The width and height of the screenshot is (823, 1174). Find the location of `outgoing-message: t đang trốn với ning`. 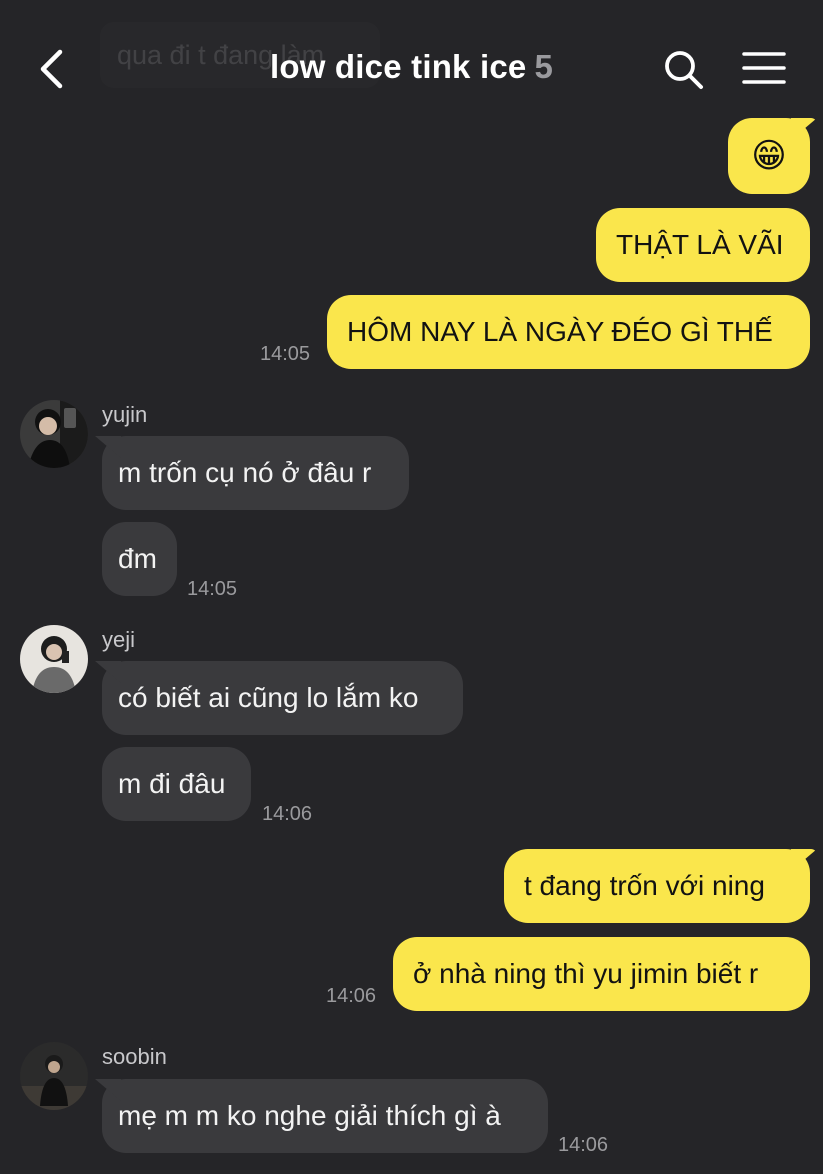

outgoing-message: t đang trốn với ning is located at coordinates (657, 886).